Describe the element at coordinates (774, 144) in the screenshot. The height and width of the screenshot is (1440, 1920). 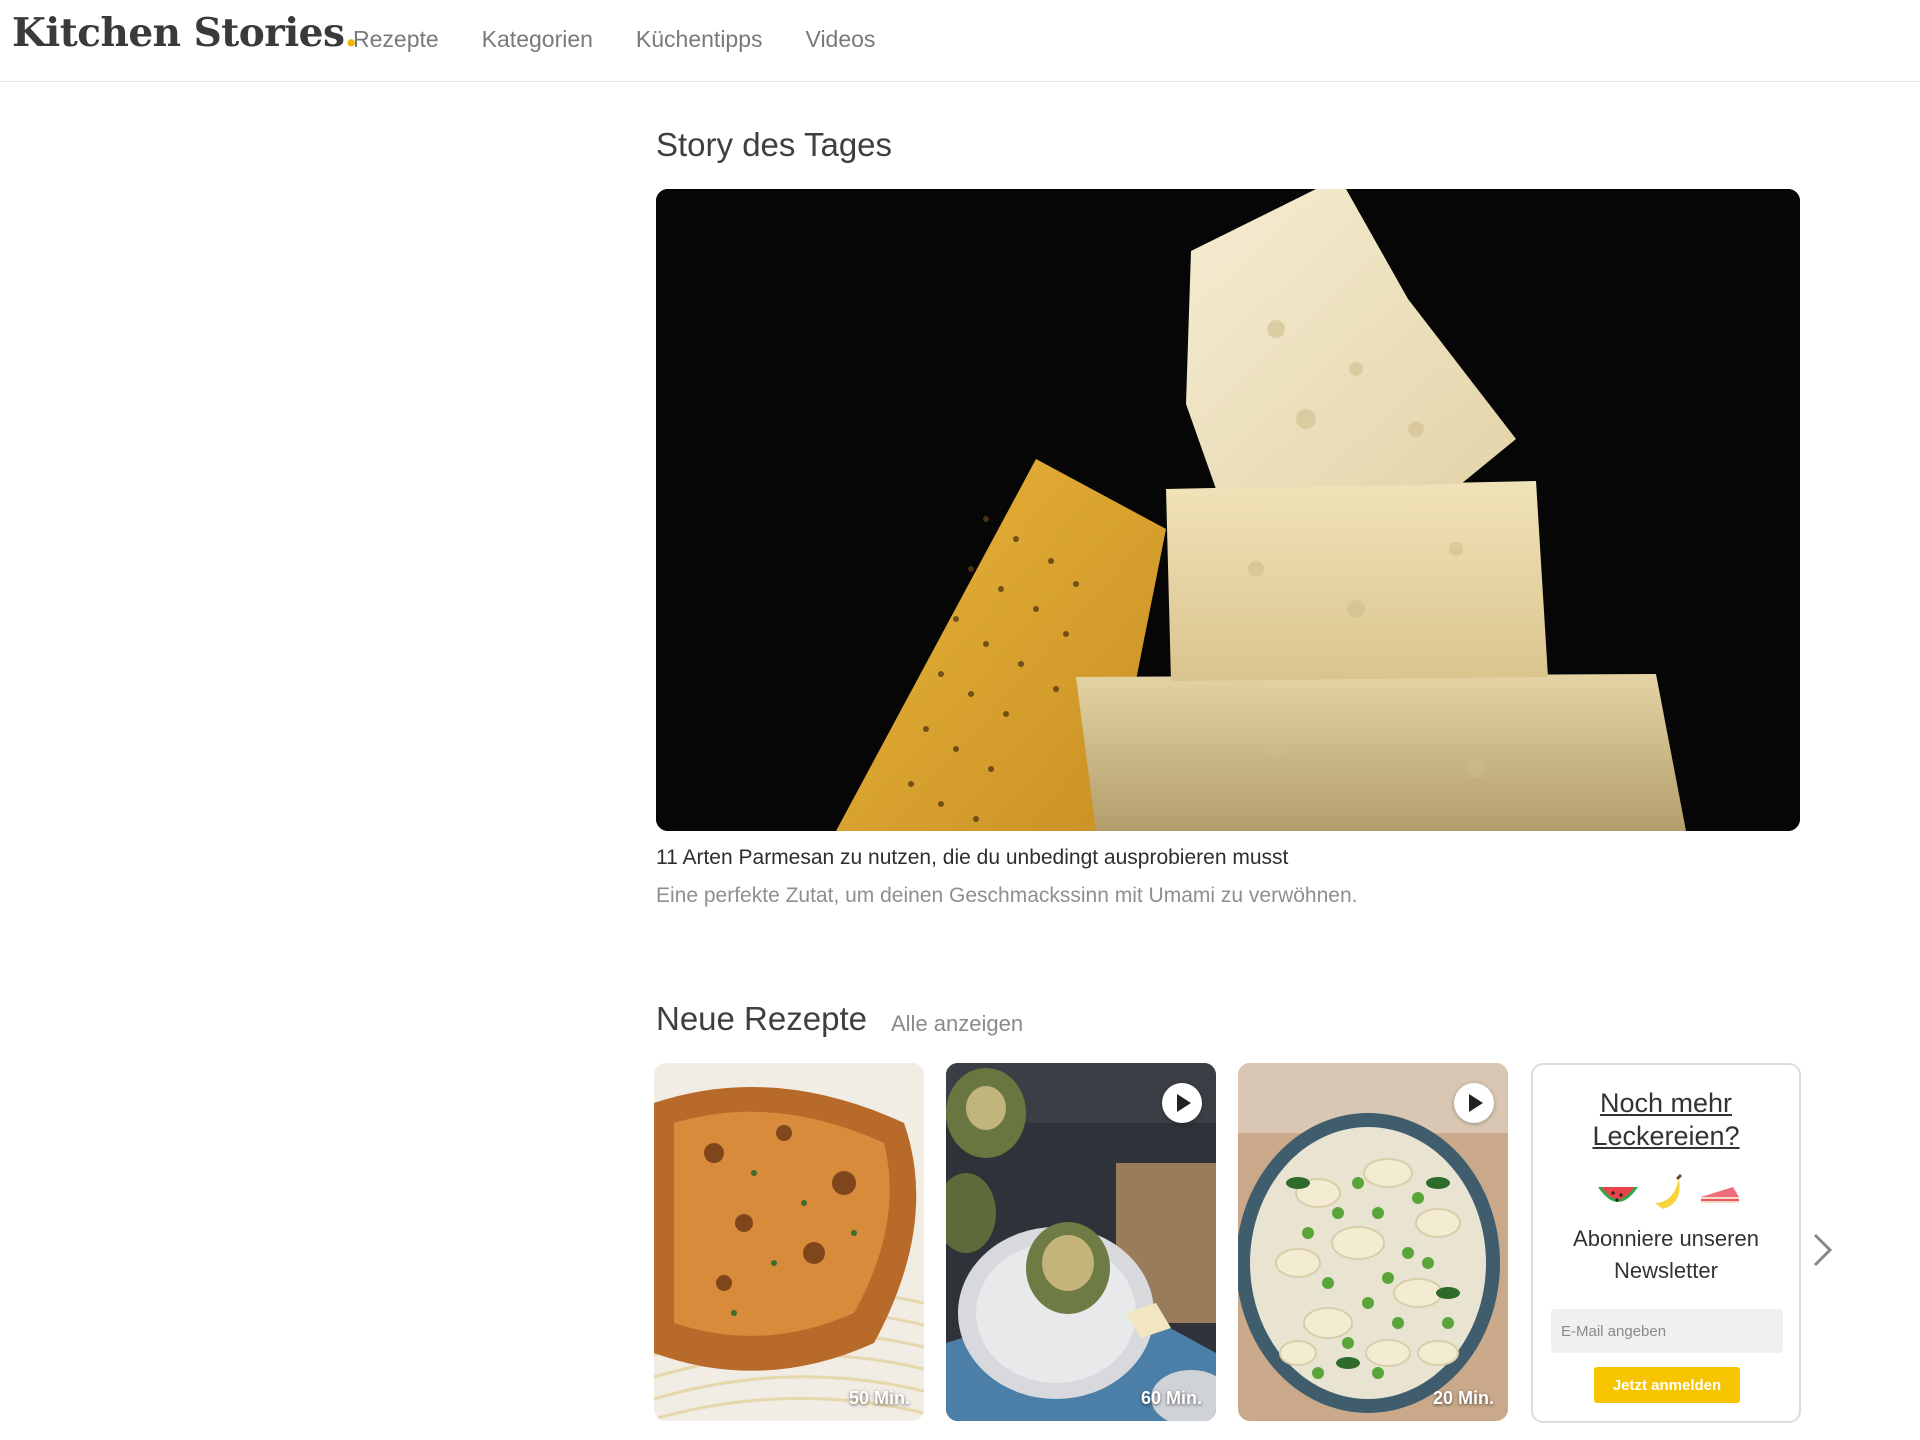
I see `story-section-title: Story des Tages` at that location.